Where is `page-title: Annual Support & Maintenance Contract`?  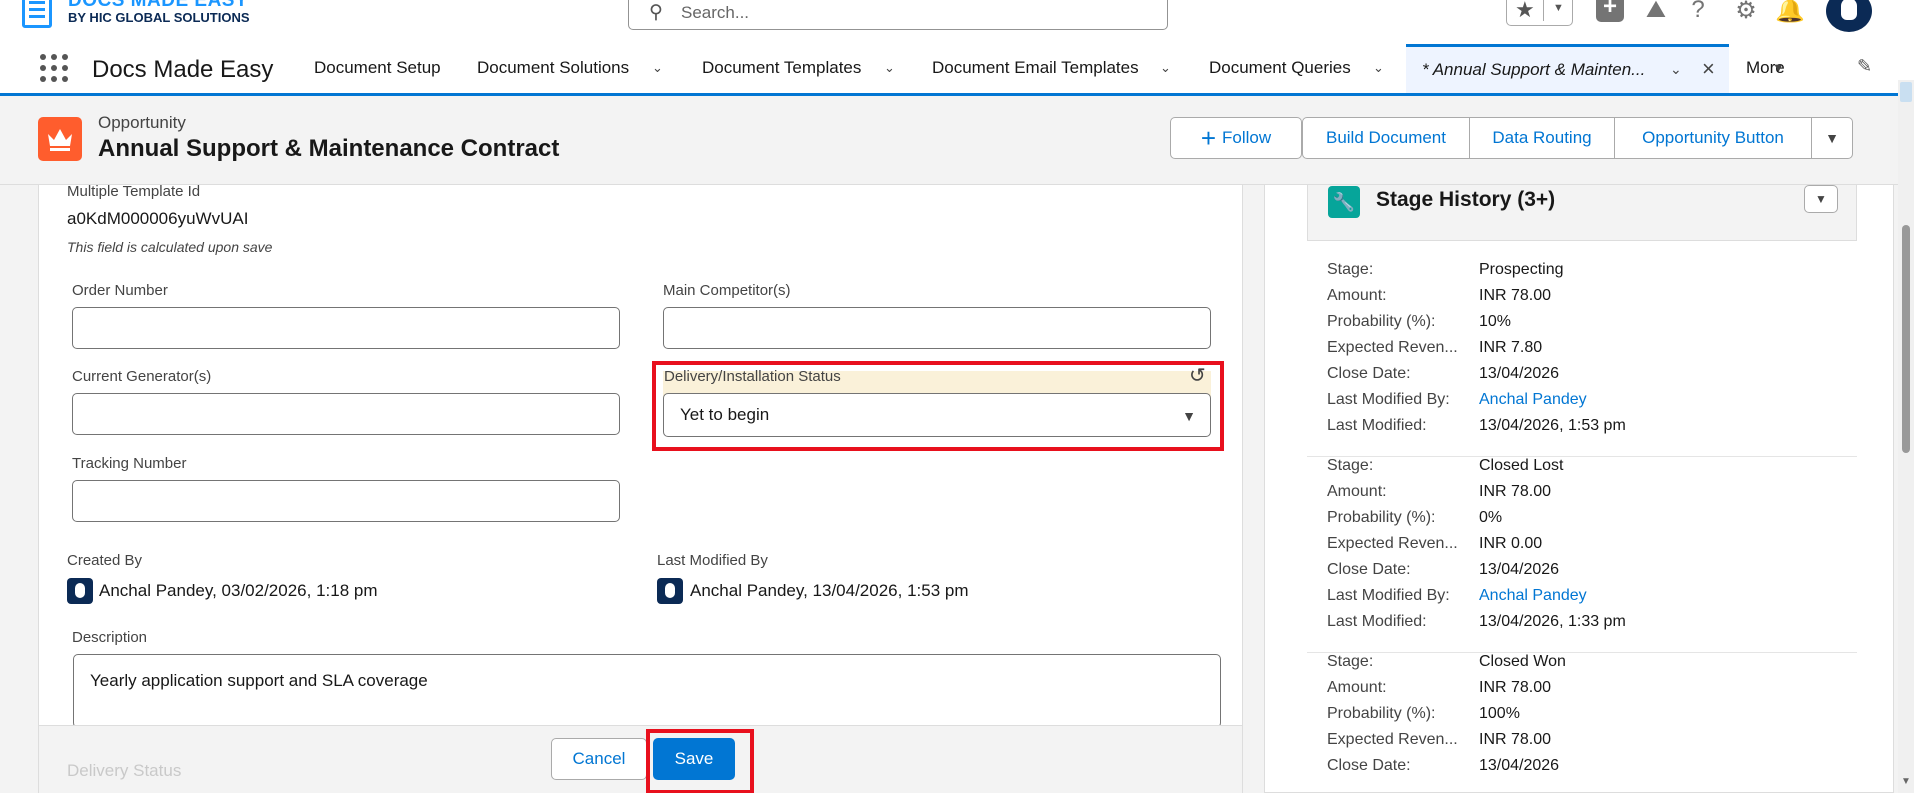 page-title: Annual Support & Maintenance Contract is located at coordinates (329, 148).